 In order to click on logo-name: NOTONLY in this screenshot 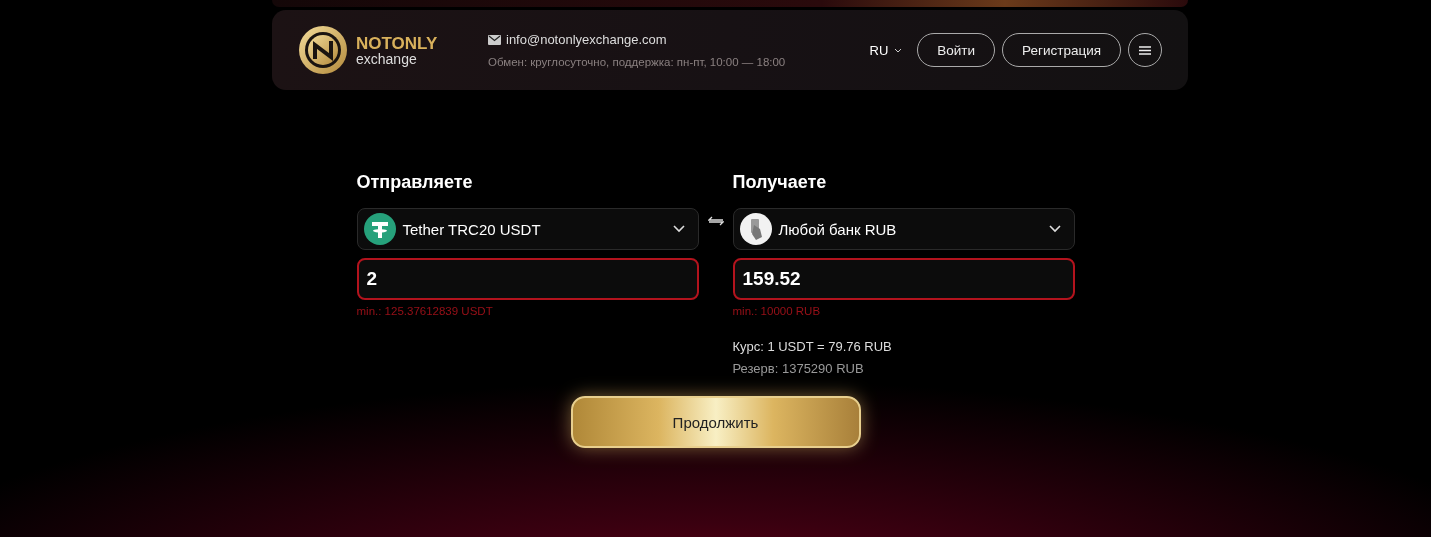, I will do `click(397, 43)`.